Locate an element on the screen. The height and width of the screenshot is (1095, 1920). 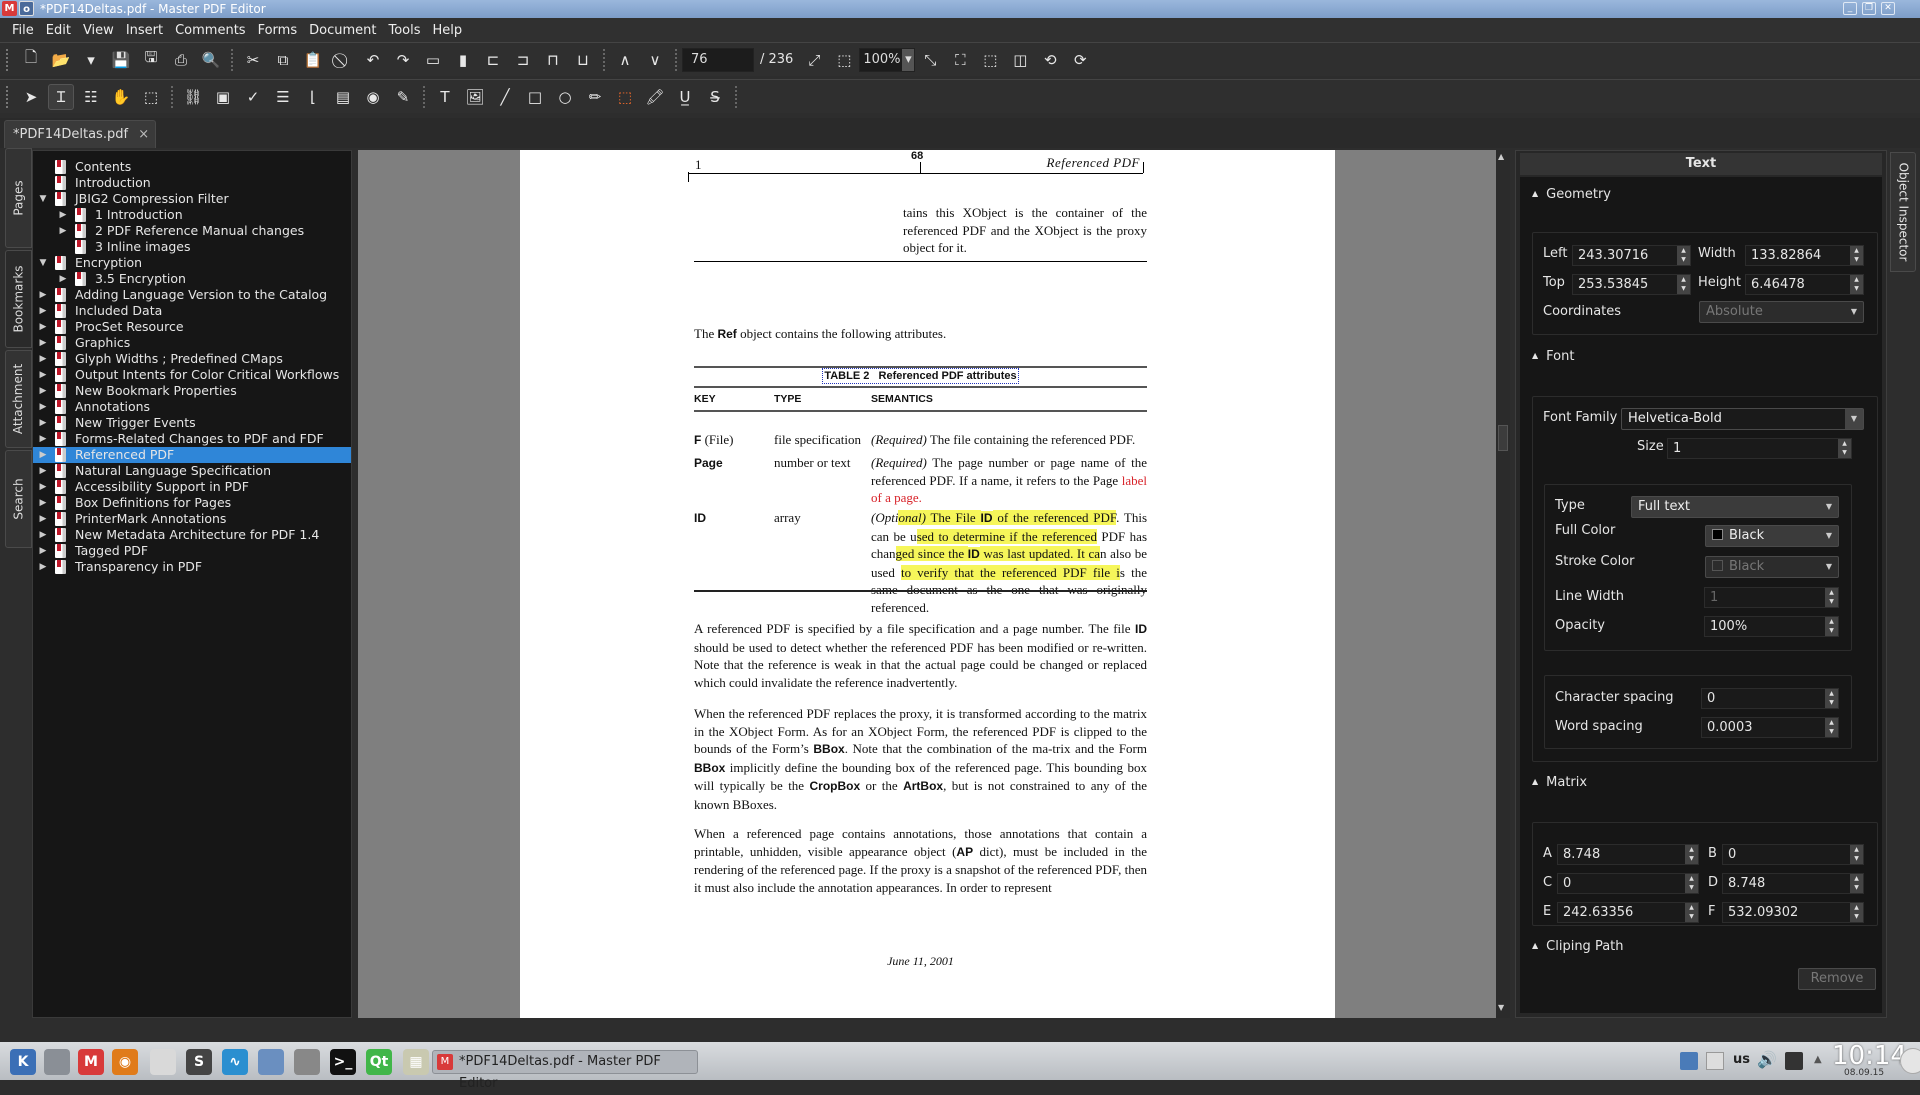
bookmark-item: ▶ Box Definitions for Pages is located at coordinates (192, 503).